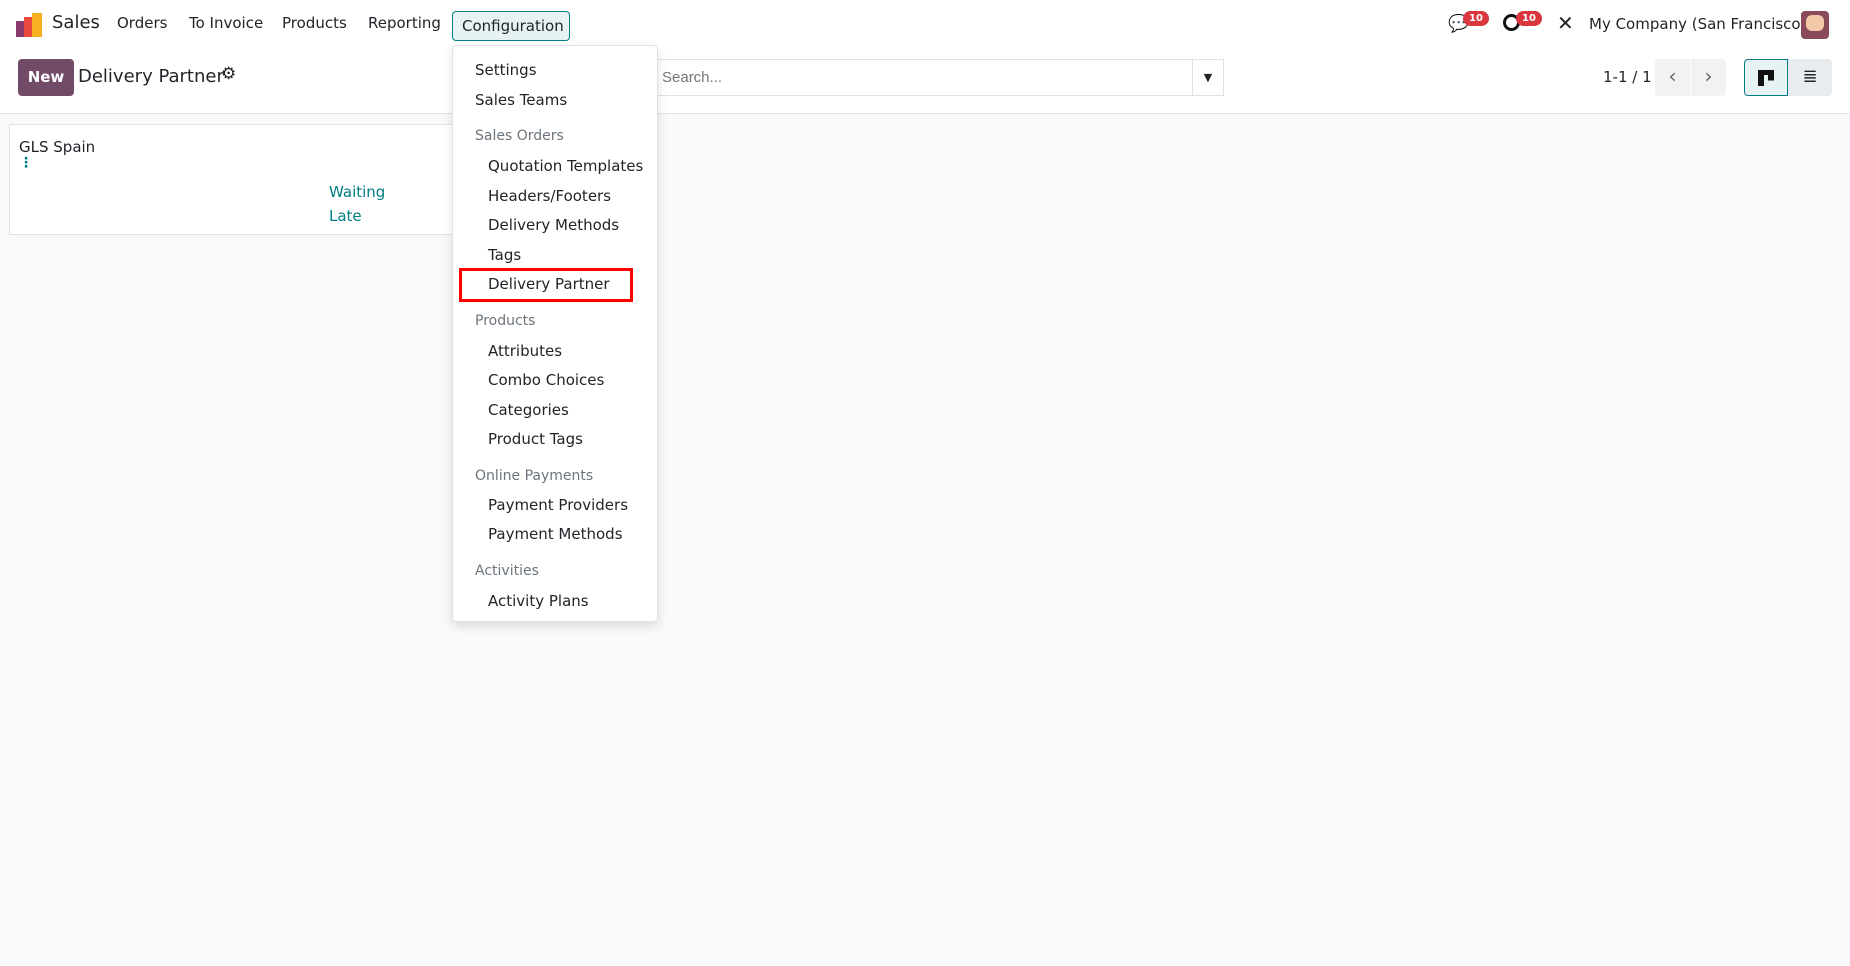 This screenshot has width=1850, height=966. I want to click on gear-icon: ⚙, so click(228, 74).